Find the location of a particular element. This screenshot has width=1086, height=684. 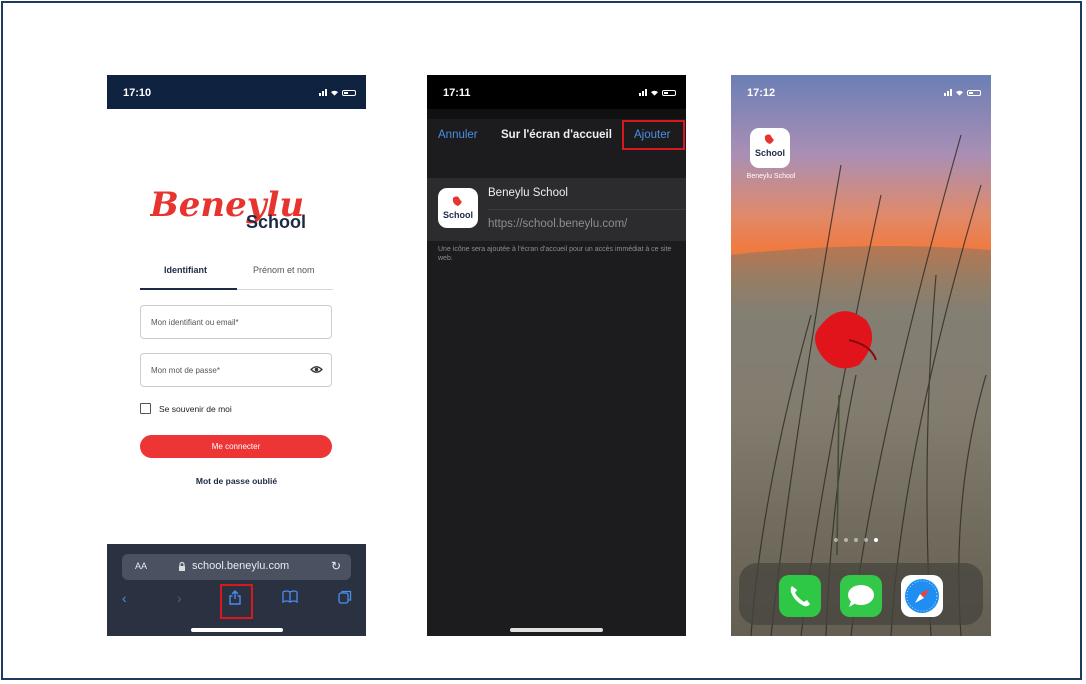

status-bar: 17:12 is located at coordinates (861, 92).